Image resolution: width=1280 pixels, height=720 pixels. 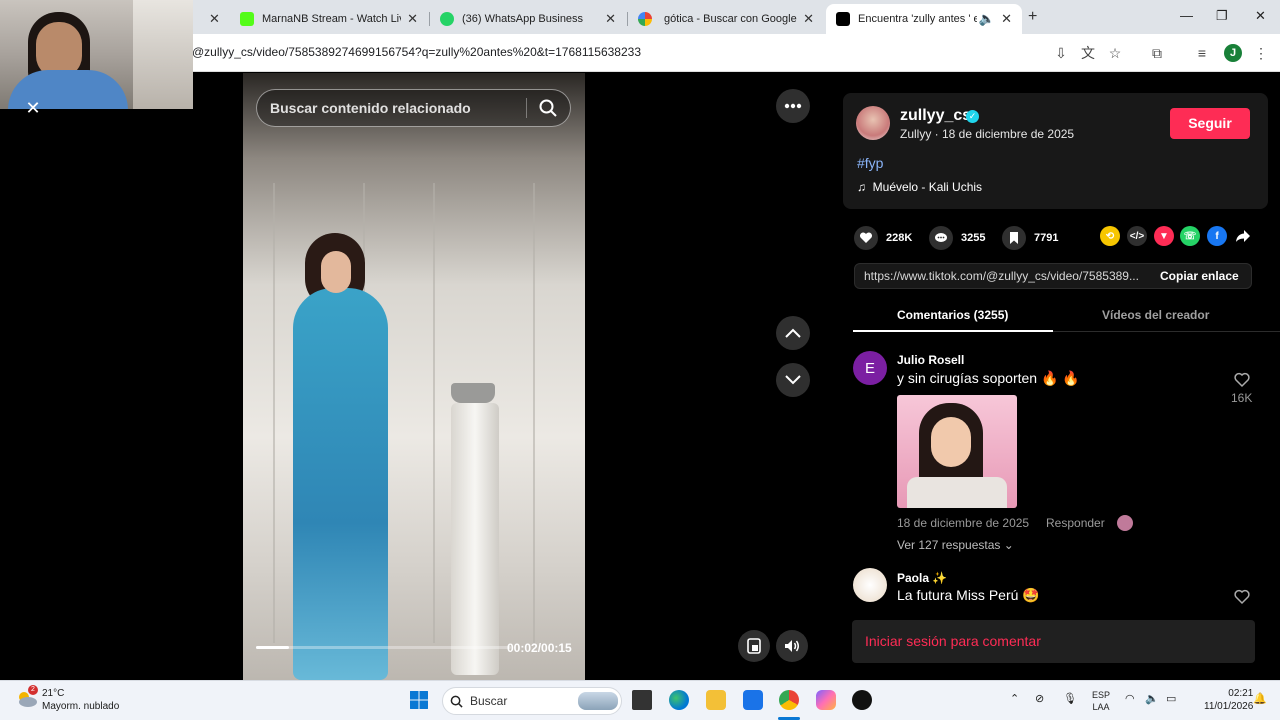 What do you see at coordinates (1070, 698) in the screenshot?
I see `microphone-icon: 🎙` at bounding box center [1070, 698].